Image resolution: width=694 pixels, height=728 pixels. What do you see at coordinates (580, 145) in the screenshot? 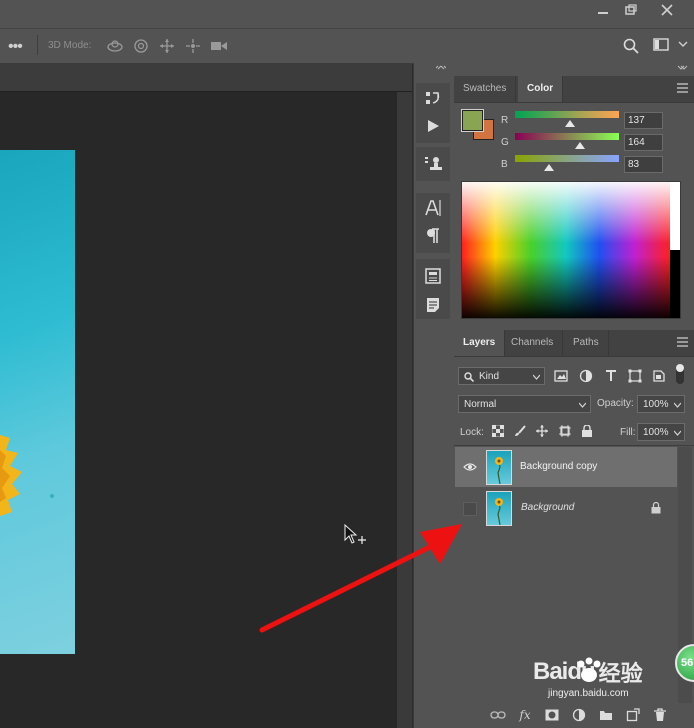
I see `green-slider-knob` at bounding box center [580, 145].